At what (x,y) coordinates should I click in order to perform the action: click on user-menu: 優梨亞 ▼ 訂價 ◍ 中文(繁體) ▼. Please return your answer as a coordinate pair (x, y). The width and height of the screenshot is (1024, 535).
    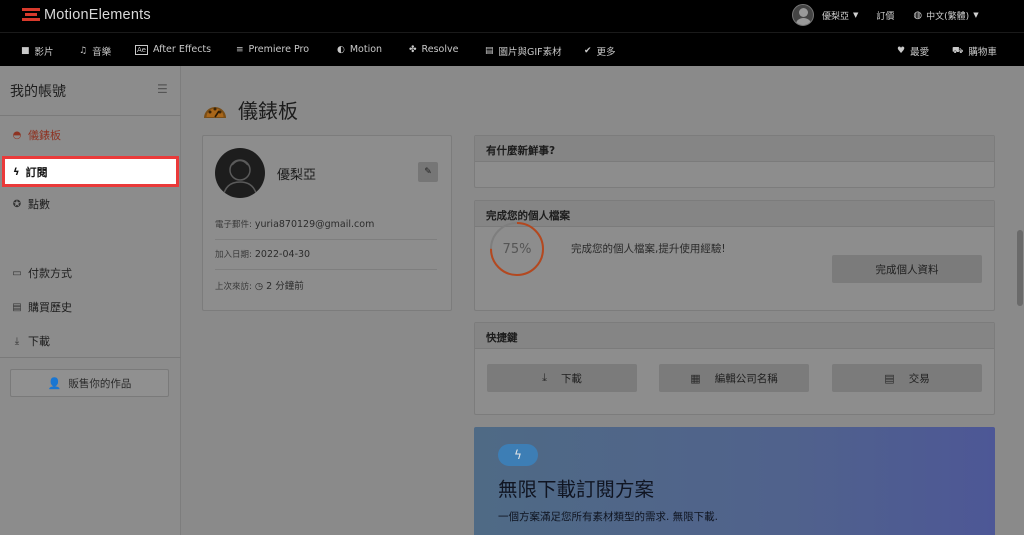
    Looking at the image, I should click on (885, 15).